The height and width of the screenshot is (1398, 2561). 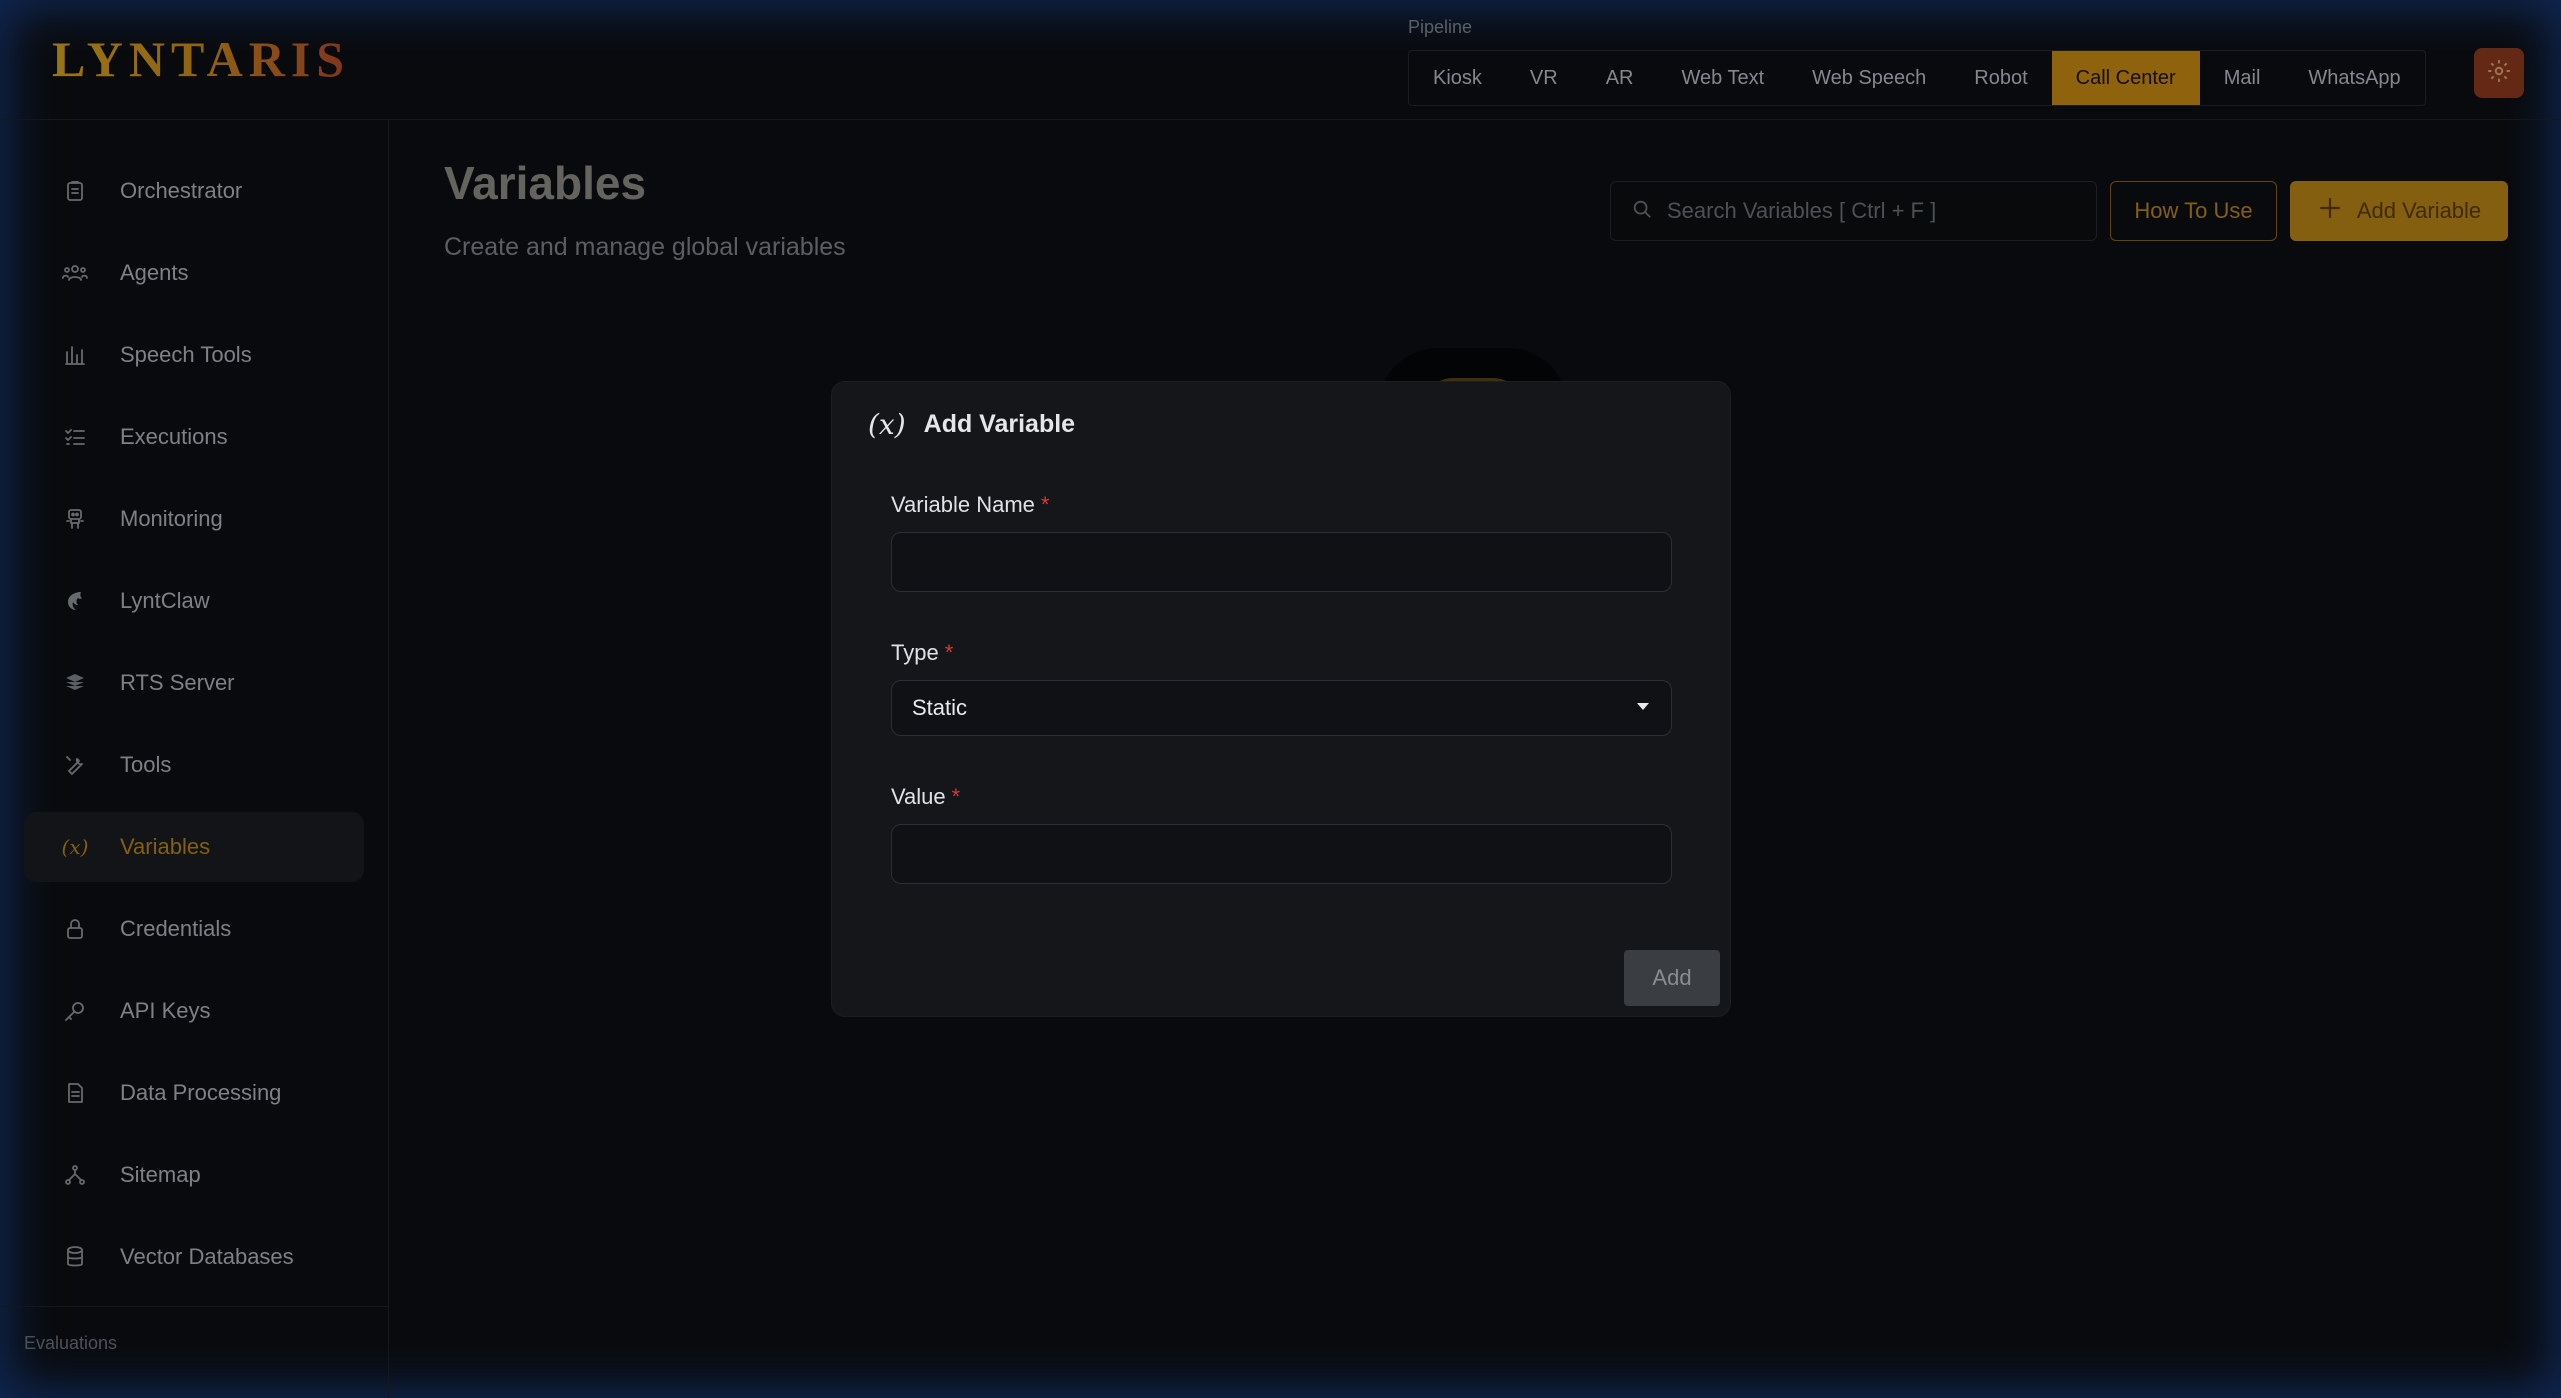 I want to click on value-label-text: Value, so click(x=918, y=796).